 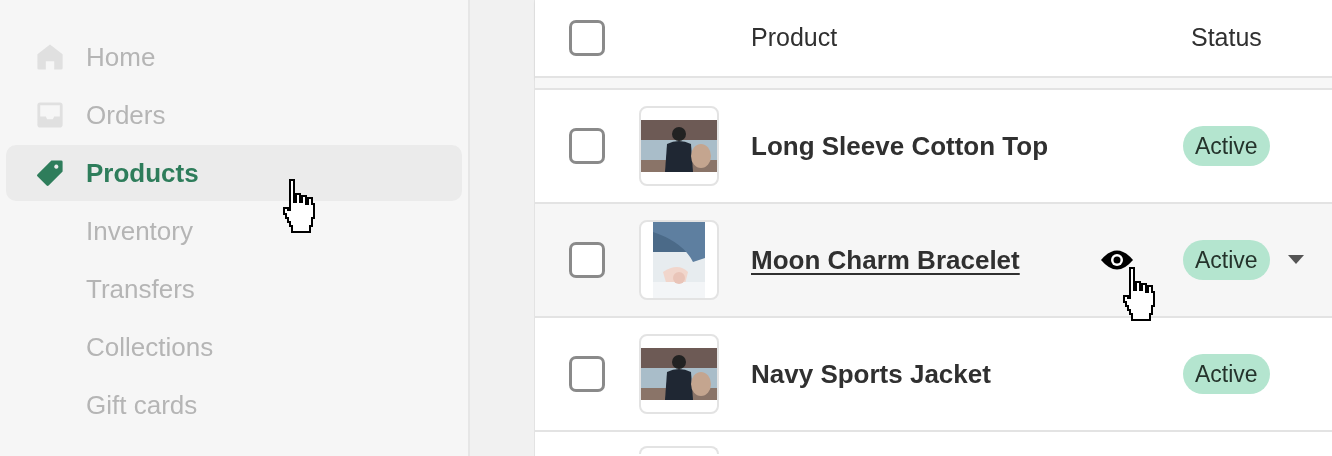 What do you see at coordinates (871, 374) in the screenshot?
I see `product-name: Navy Sports Jacket` at bounding box center [871, 374].